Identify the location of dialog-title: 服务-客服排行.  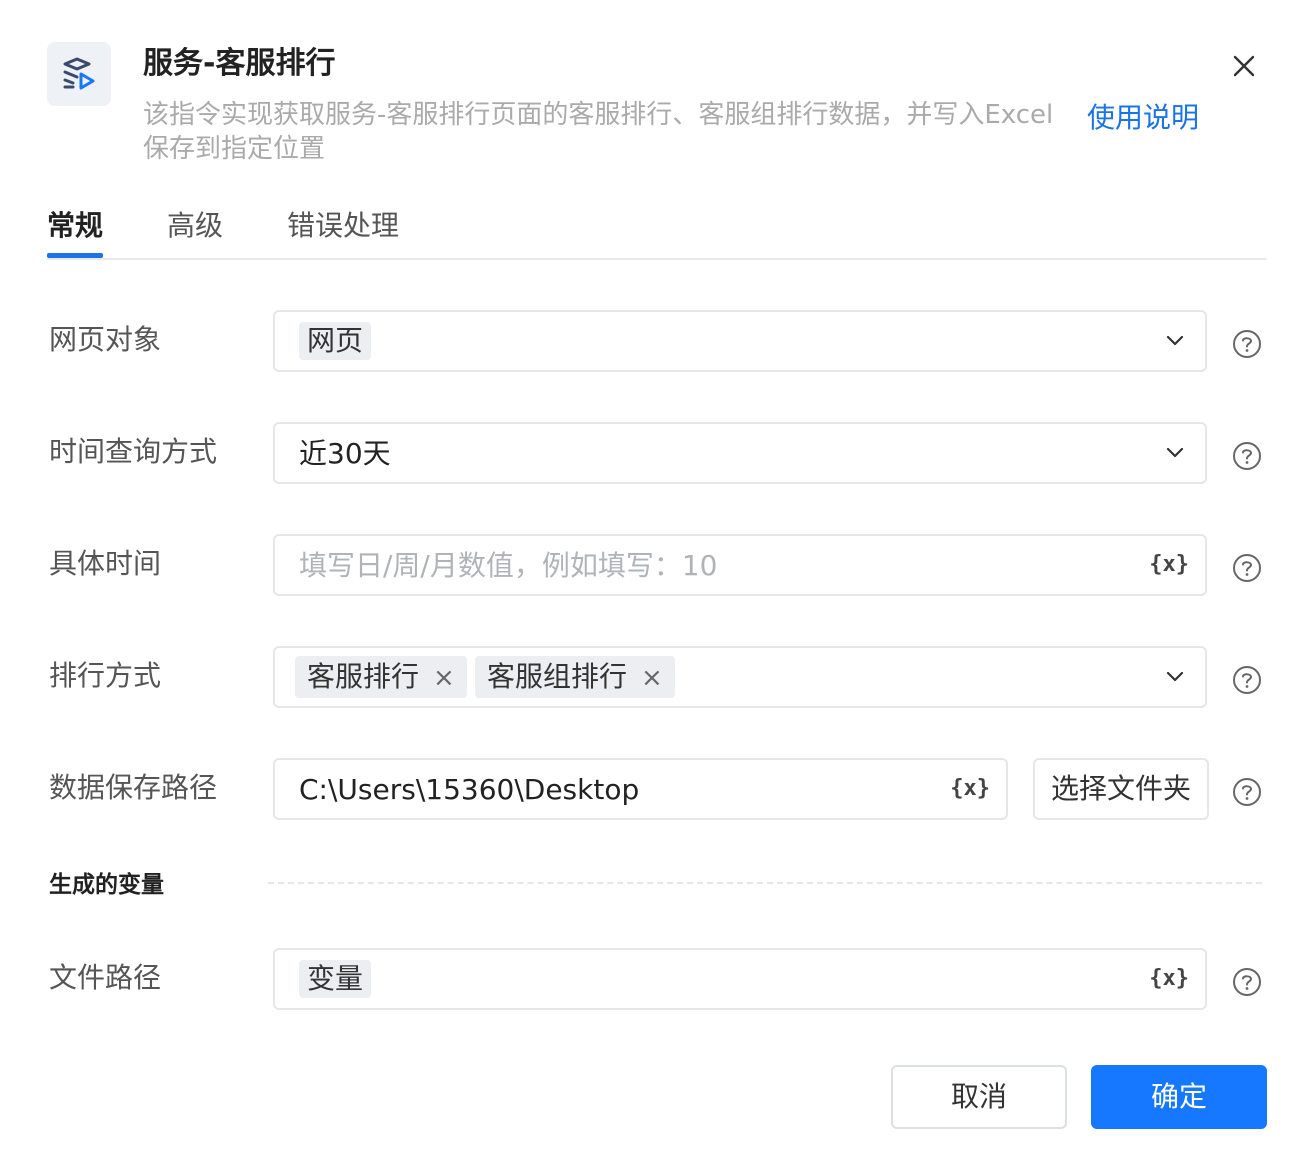
(239, 63).